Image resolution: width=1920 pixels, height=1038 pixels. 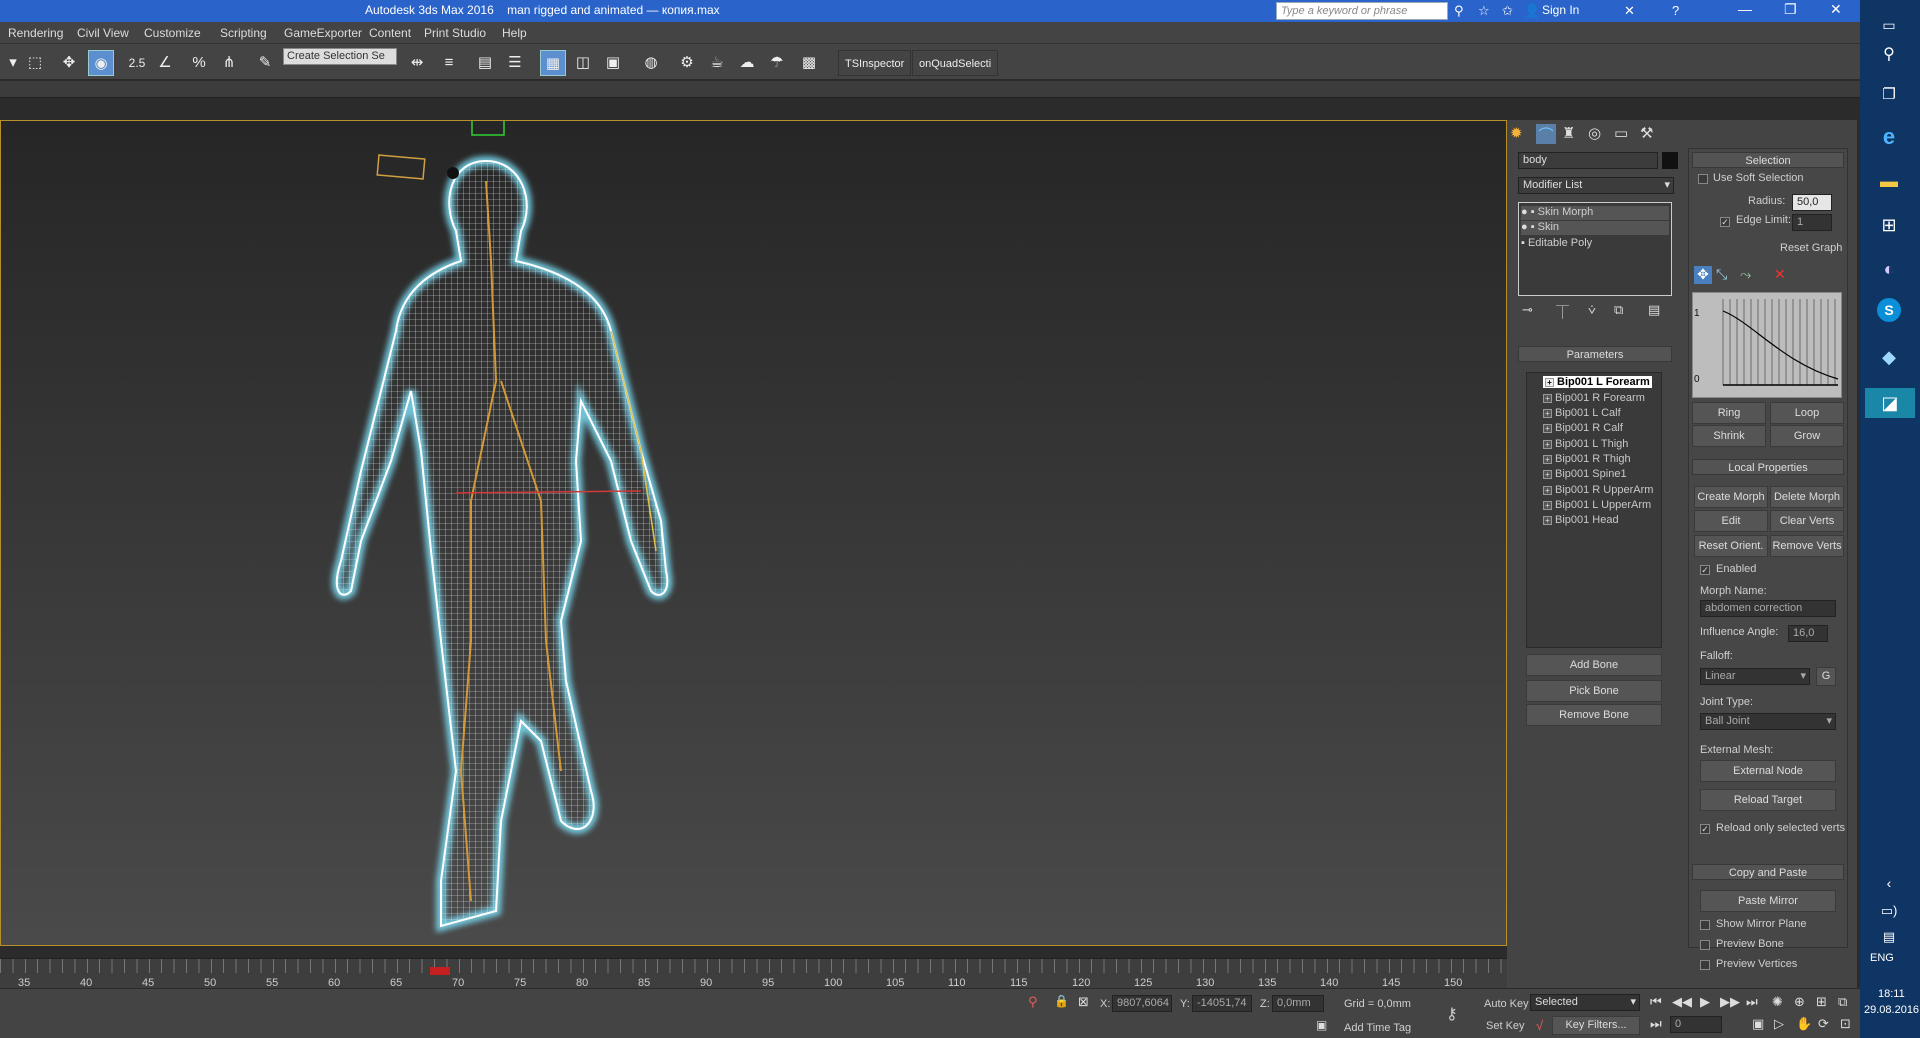 What do you see at coordinates (1729, 413) in the screenshot?
I see `ring-button: Ring` at bounding box center [1729, 413].